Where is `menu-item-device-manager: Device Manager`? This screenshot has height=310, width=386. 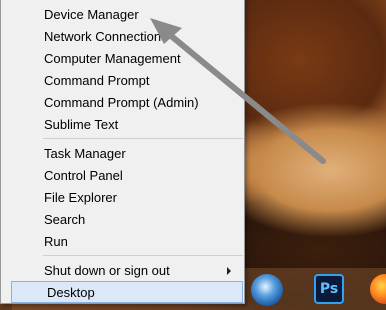
menu-item-device-manager: Device Manager is located at coordinates (125, 15).